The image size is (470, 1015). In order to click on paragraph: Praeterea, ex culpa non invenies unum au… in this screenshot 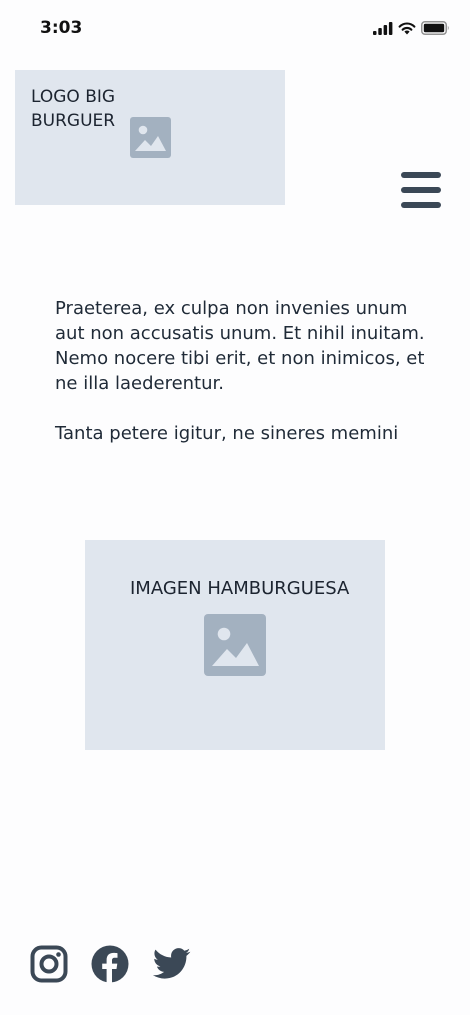, I will do `click(240, 346)`.